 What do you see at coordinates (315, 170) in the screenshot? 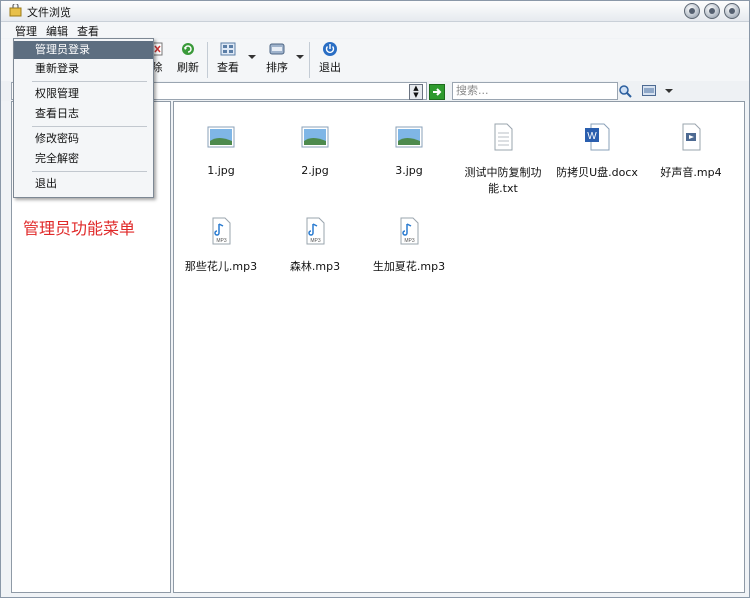
I see `file-name: 2.jpg` at bounding box center [315, 170].